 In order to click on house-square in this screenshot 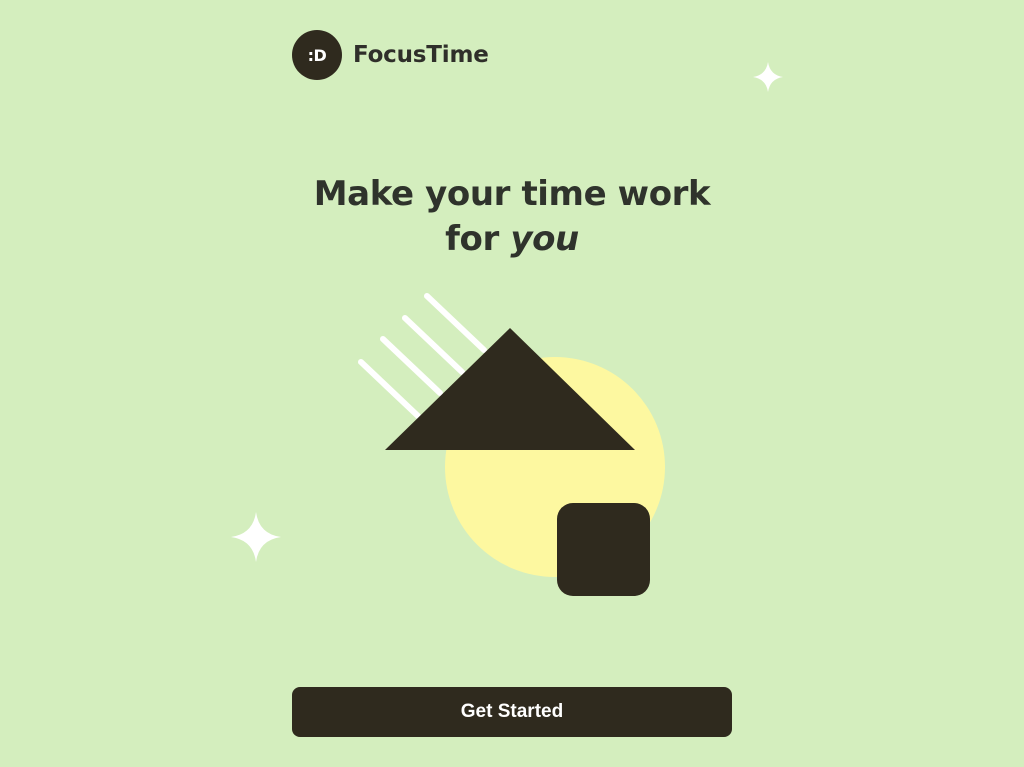, I will do `click(603, 549)`.